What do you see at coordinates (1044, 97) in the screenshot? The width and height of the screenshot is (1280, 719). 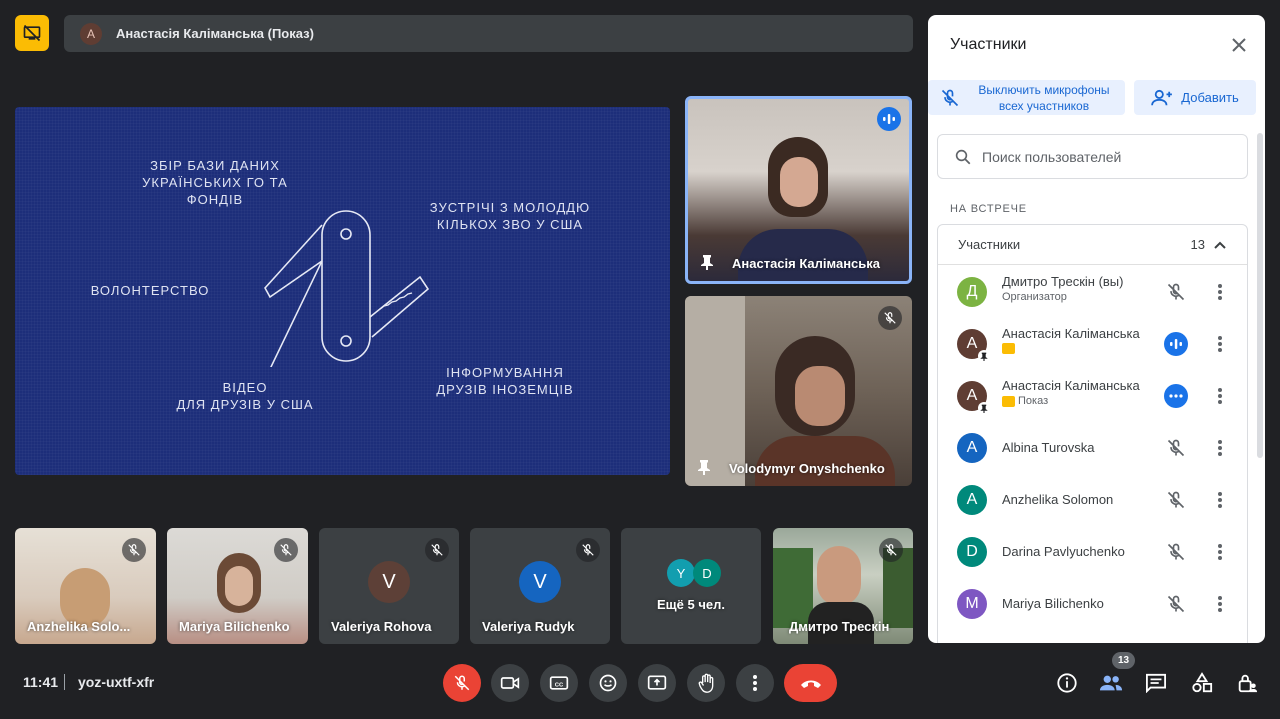 I see `mute-all-label: Выключить микрофоны всех участников` at bounding box center [1044, 97].